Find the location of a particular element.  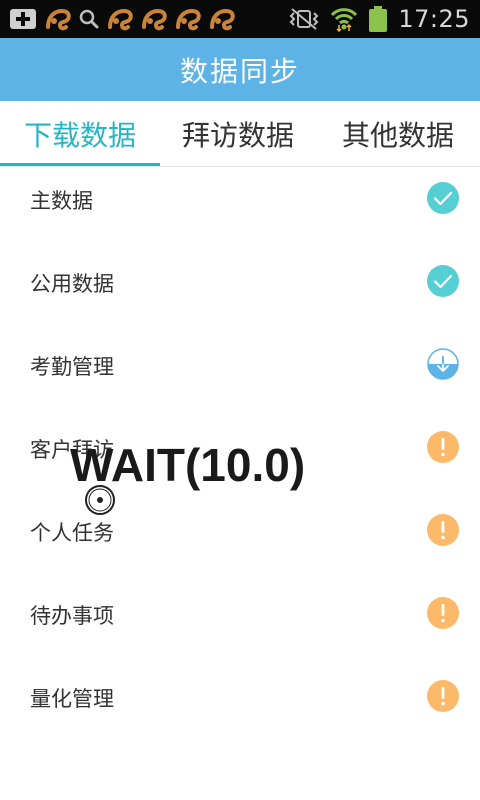

download-progress-icon is located at coordinates (443, 364).